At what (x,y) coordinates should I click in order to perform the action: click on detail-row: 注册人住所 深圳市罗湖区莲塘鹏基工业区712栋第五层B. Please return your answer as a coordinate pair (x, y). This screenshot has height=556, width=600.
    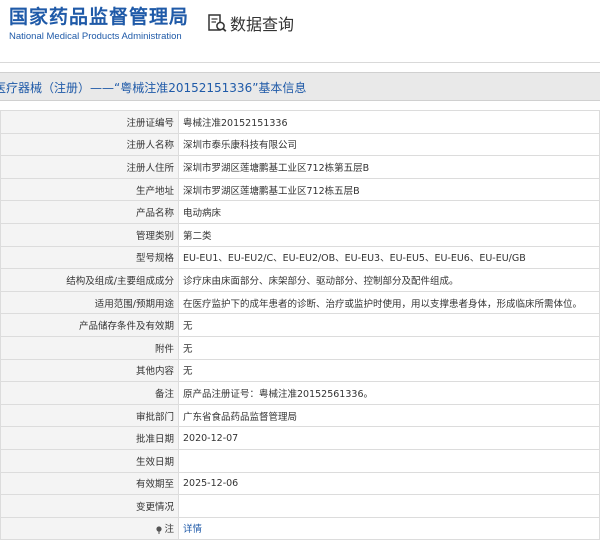
    Looking at the image, I should click on (300, 167).